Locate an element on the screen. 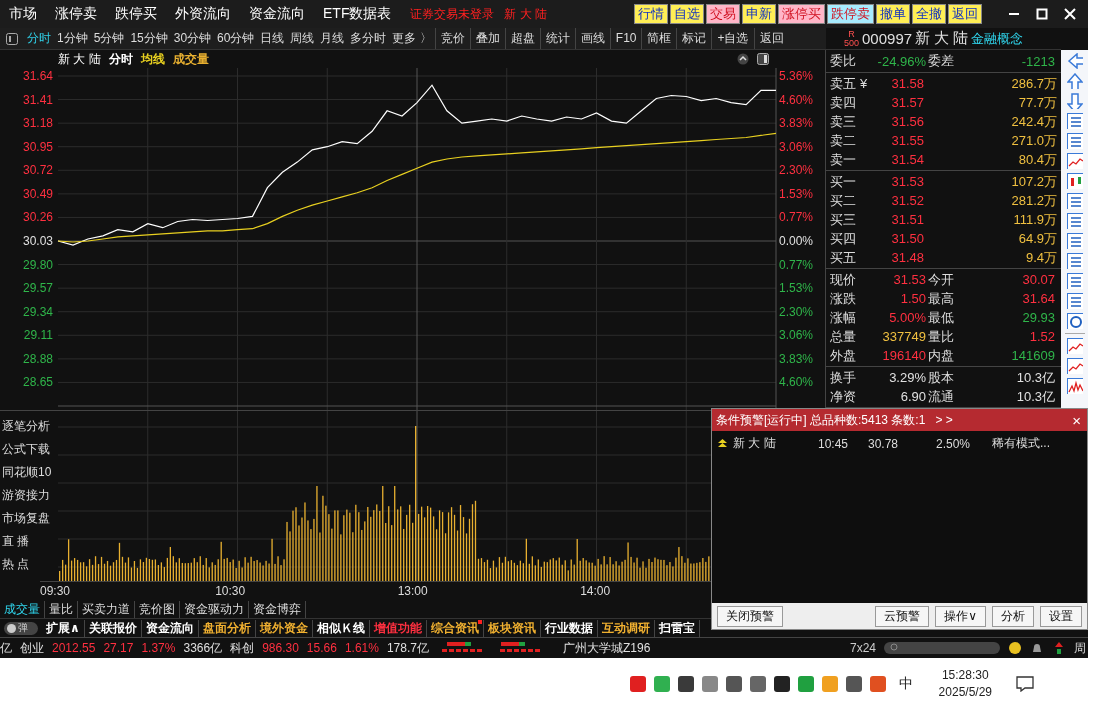 Image resolution: width=1094 pixels, height=703 pixels. down-arrow-icon is located at coordinates (1074, 101).